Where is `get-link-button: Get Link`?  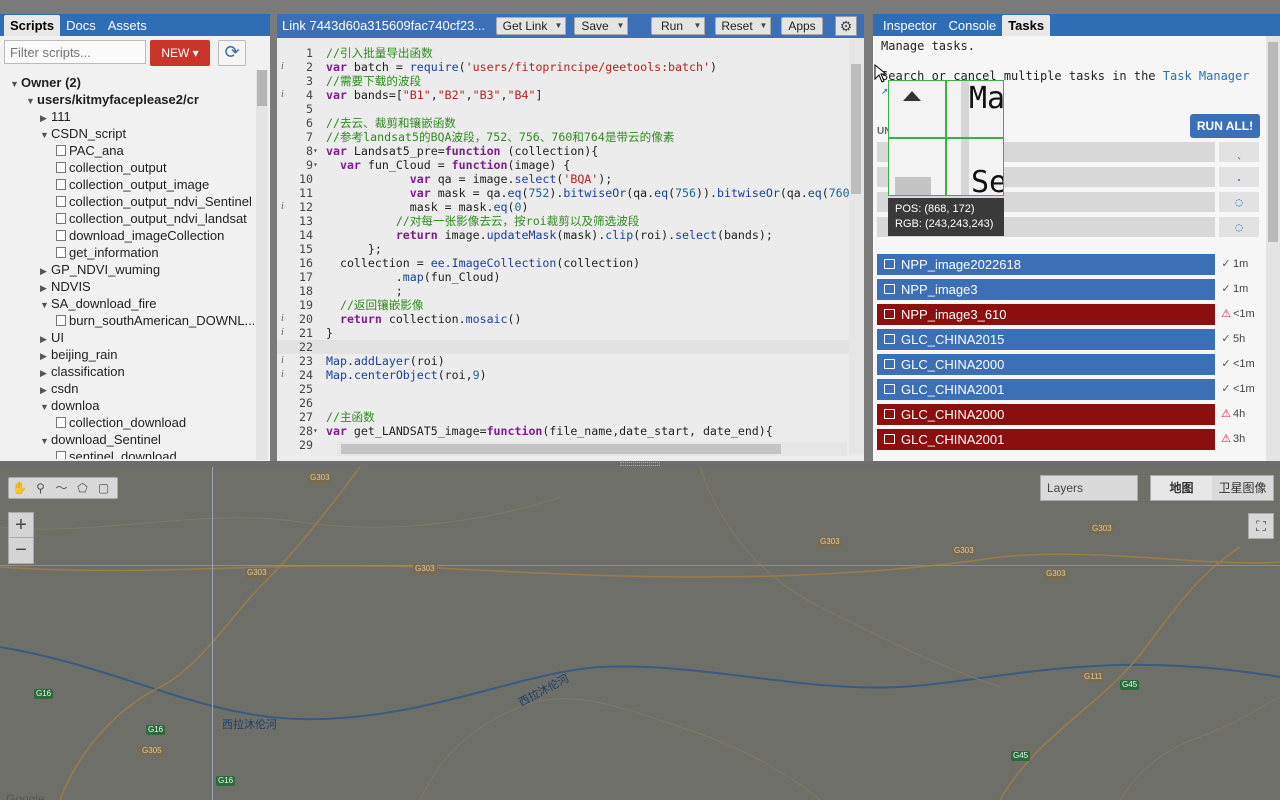
get-link-button: Get Link is located at coordinates (525, 26).